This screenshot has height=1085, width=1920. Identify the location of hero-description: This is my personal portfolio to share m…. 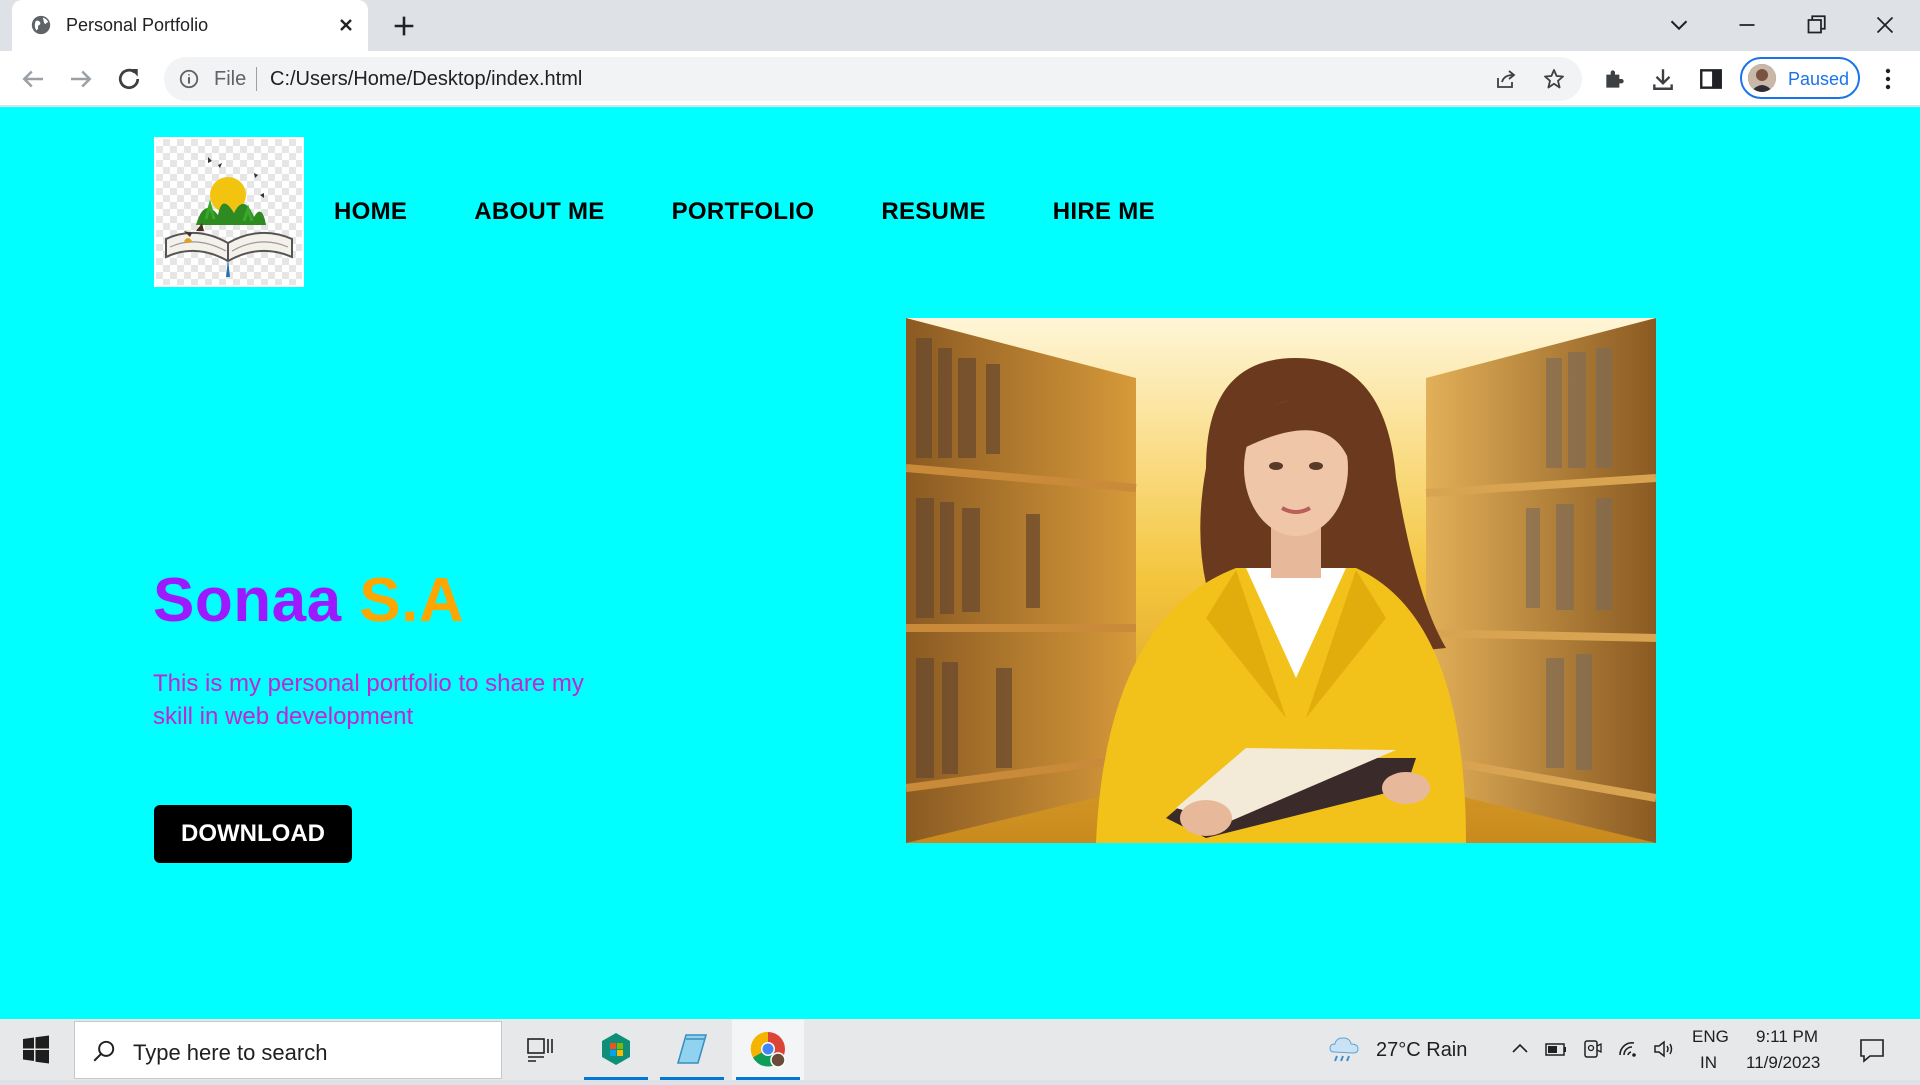
(368, 700).